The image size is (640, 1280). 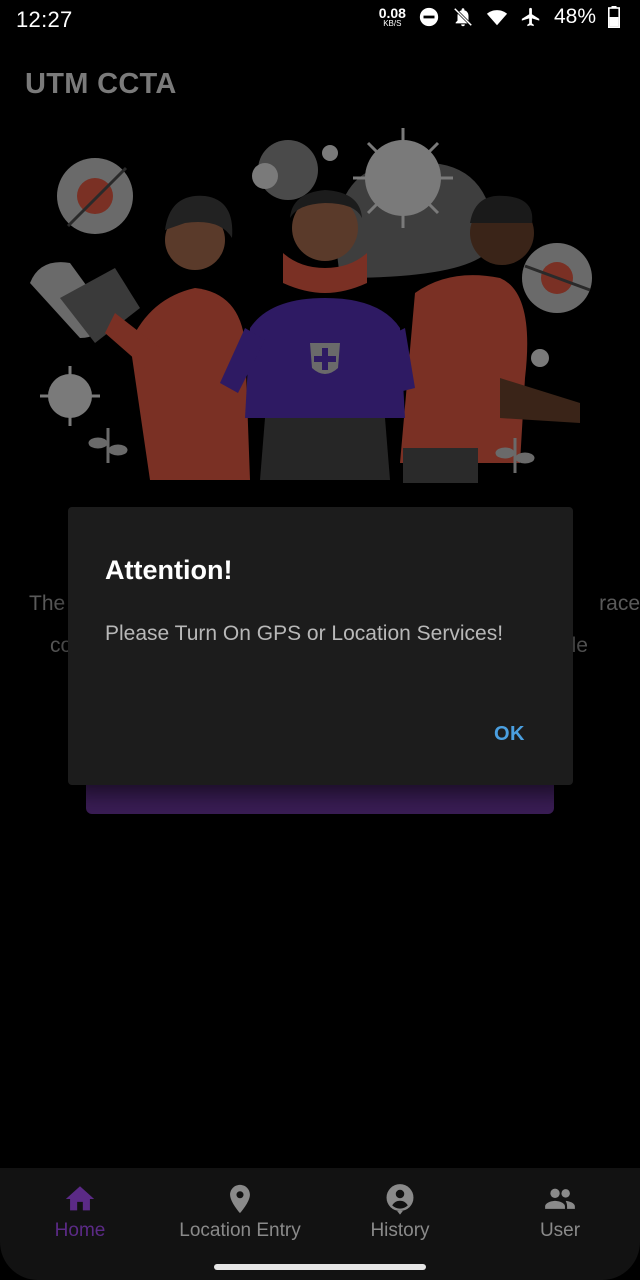 I want to click on background-text-fragment: race, so click(x=619, y=603).